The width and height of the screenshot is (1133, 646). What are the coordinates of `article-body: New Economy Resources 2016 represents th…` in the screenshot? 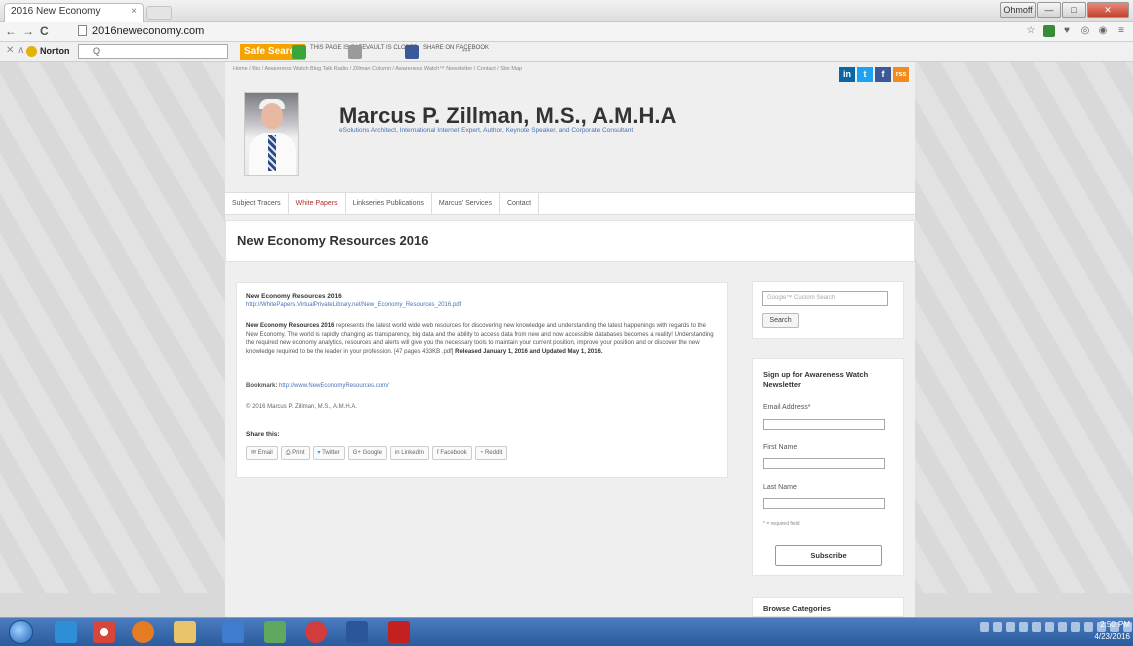 It's located at (481, 339).